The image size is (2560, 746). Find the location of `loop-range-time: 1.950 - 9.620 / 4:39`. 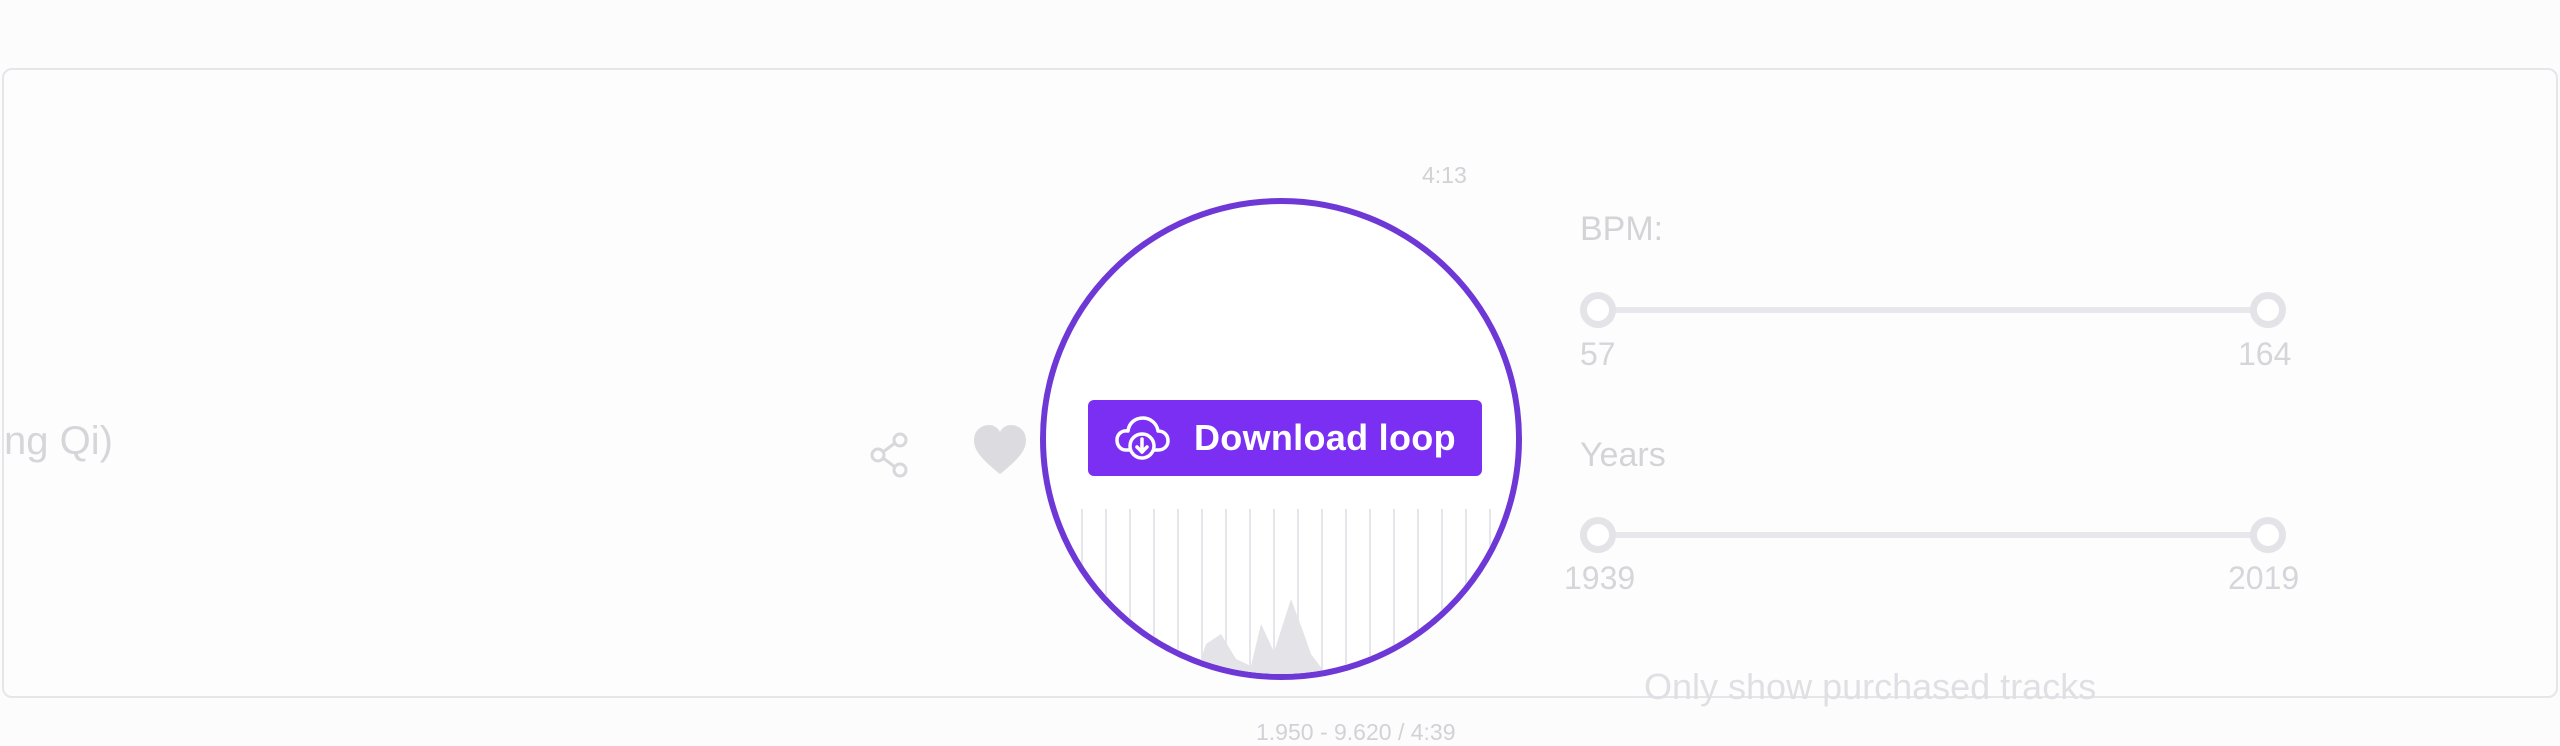

loop-range-time: 1.950 - 9.620 / 4:39 is located at coordinates (1356, 732).